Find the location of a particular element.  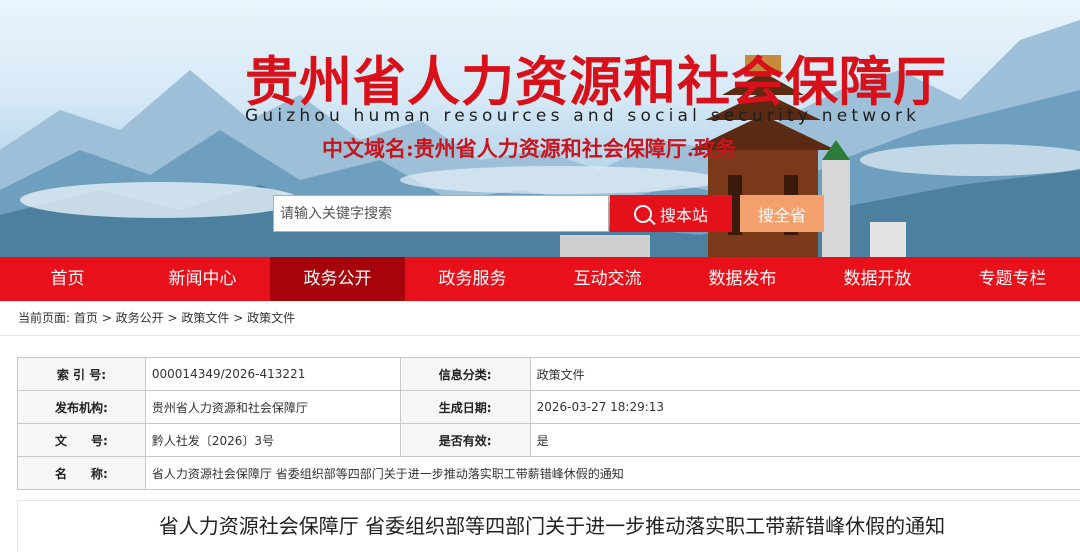

date-label: 生成日期: is located at coordinates (465, 407).